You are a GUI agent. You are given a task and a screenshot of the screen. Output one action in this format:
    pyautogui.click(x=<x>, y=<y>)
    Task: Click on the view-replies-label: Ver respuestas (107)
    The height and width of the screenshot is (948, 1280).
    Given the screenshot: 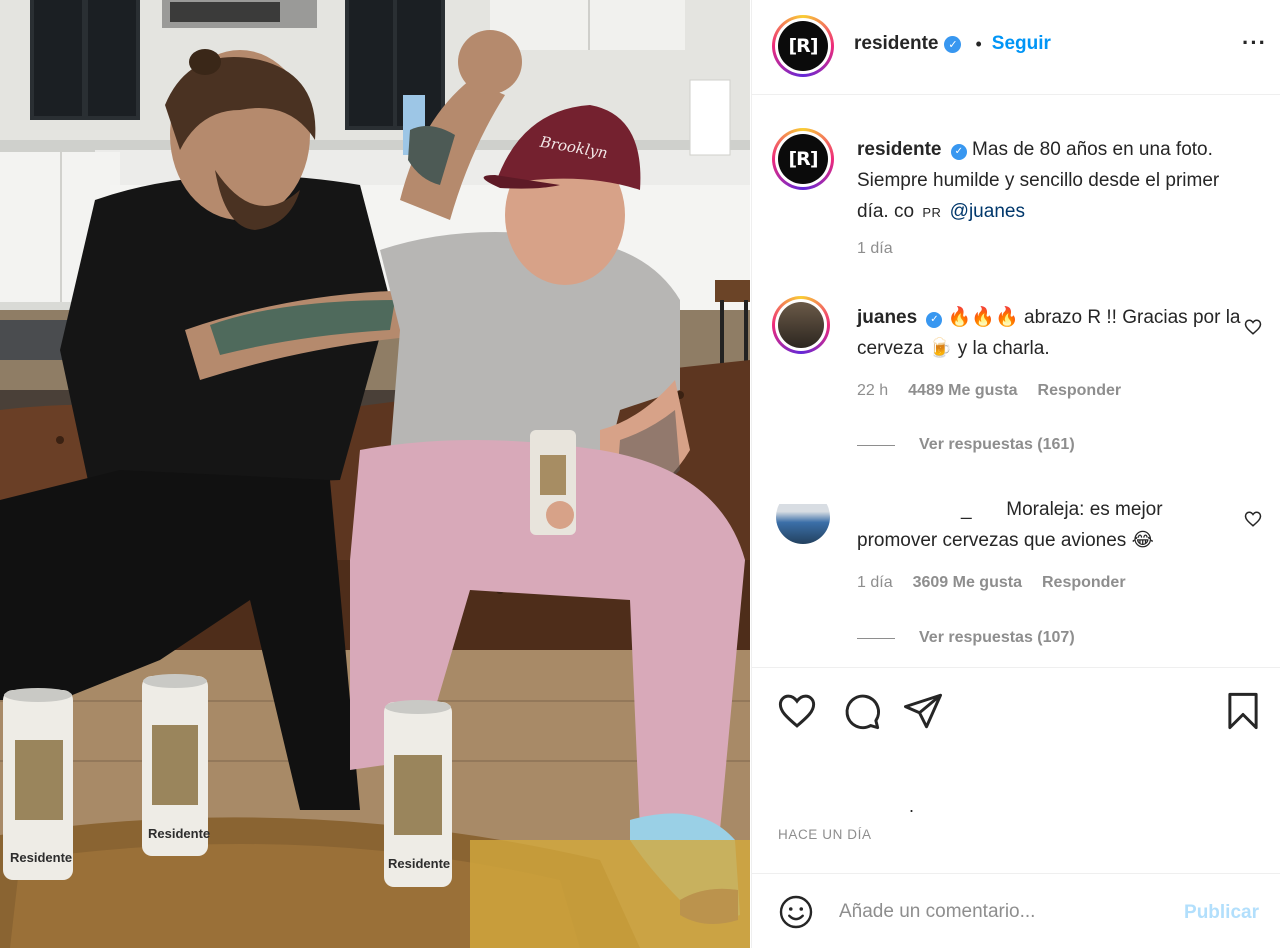 What is the action you would take?
    pyautogui.click(x=997, y=637)
    